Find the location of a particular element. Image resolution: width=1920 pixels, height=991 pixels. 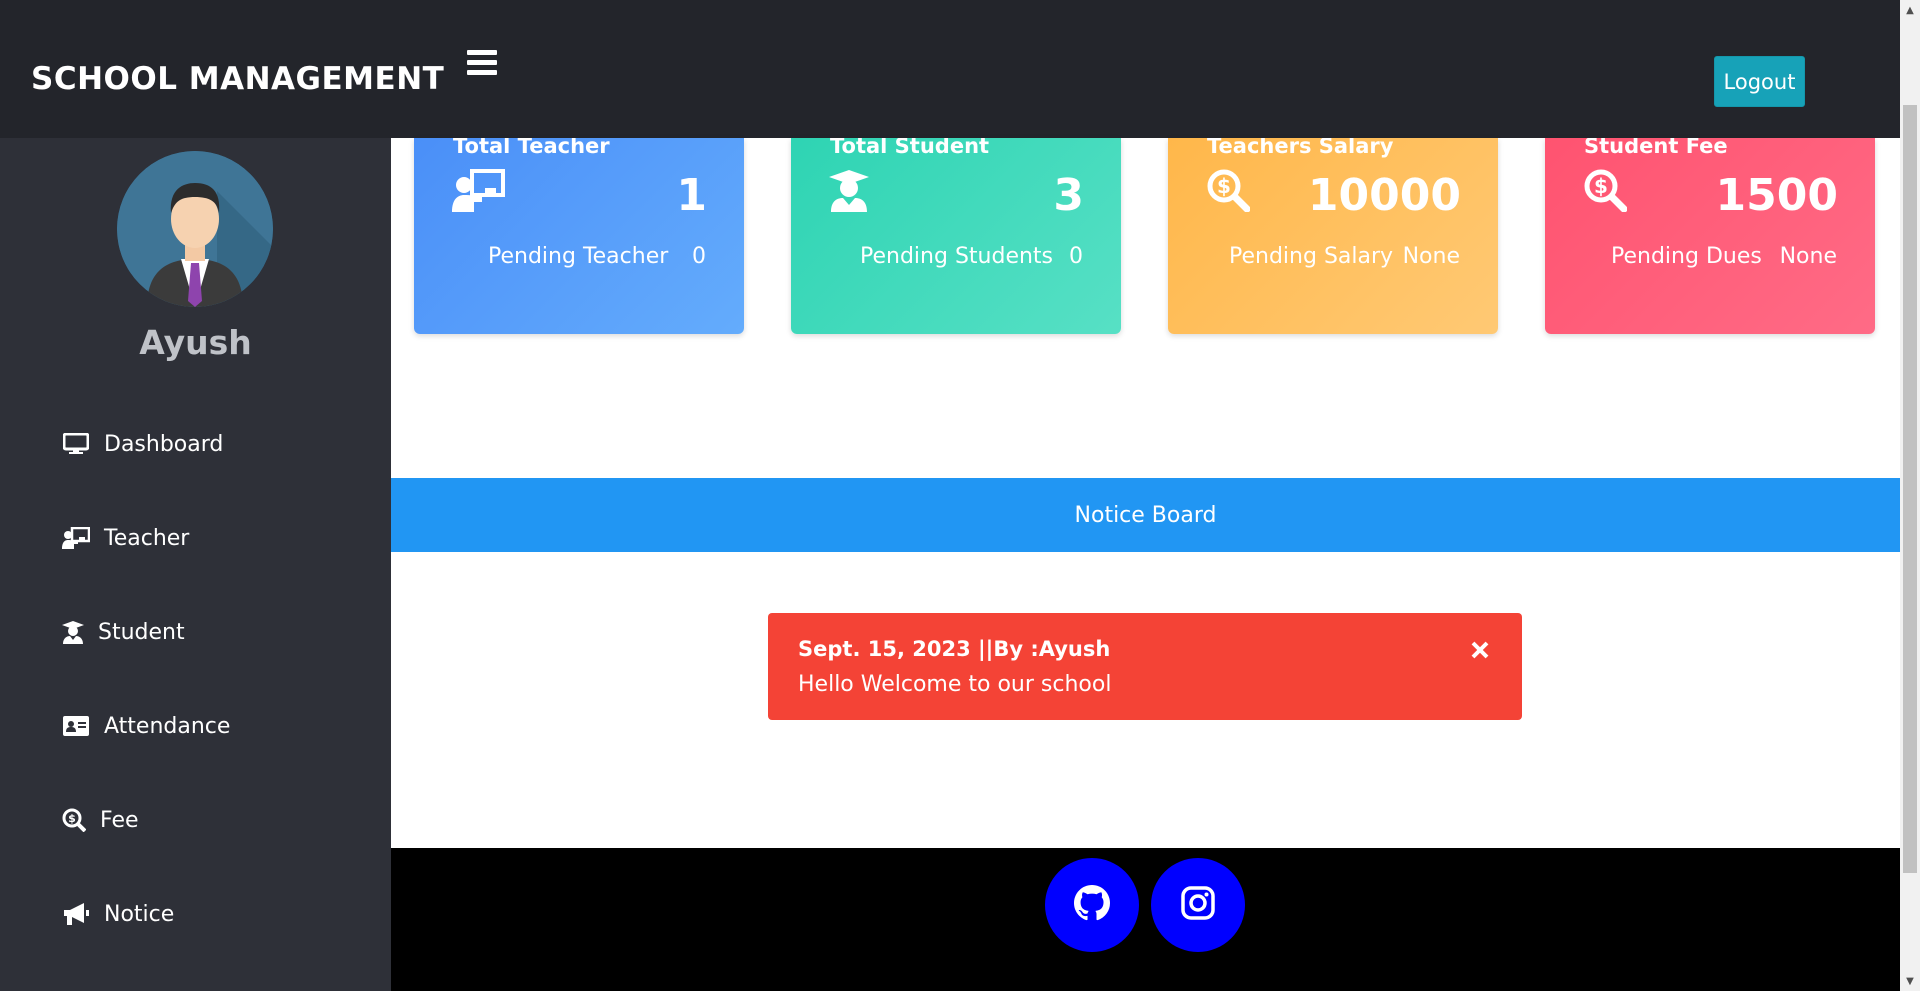

sidebar-item-label: Fee is located at coordinates (119, 820).